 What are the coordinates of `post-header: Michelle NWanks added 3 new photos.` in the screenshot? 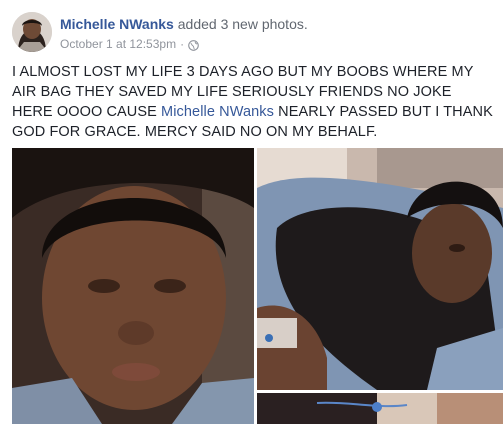 It's located at (184, 24).